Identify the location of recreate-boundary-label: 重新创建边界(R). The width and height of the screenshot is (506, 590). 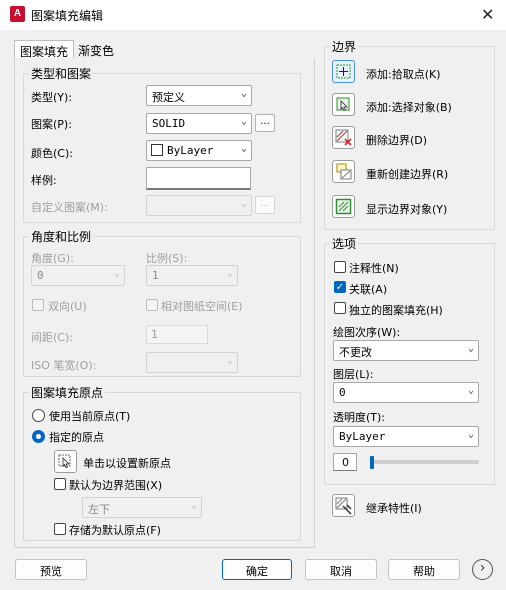
(407, 174).